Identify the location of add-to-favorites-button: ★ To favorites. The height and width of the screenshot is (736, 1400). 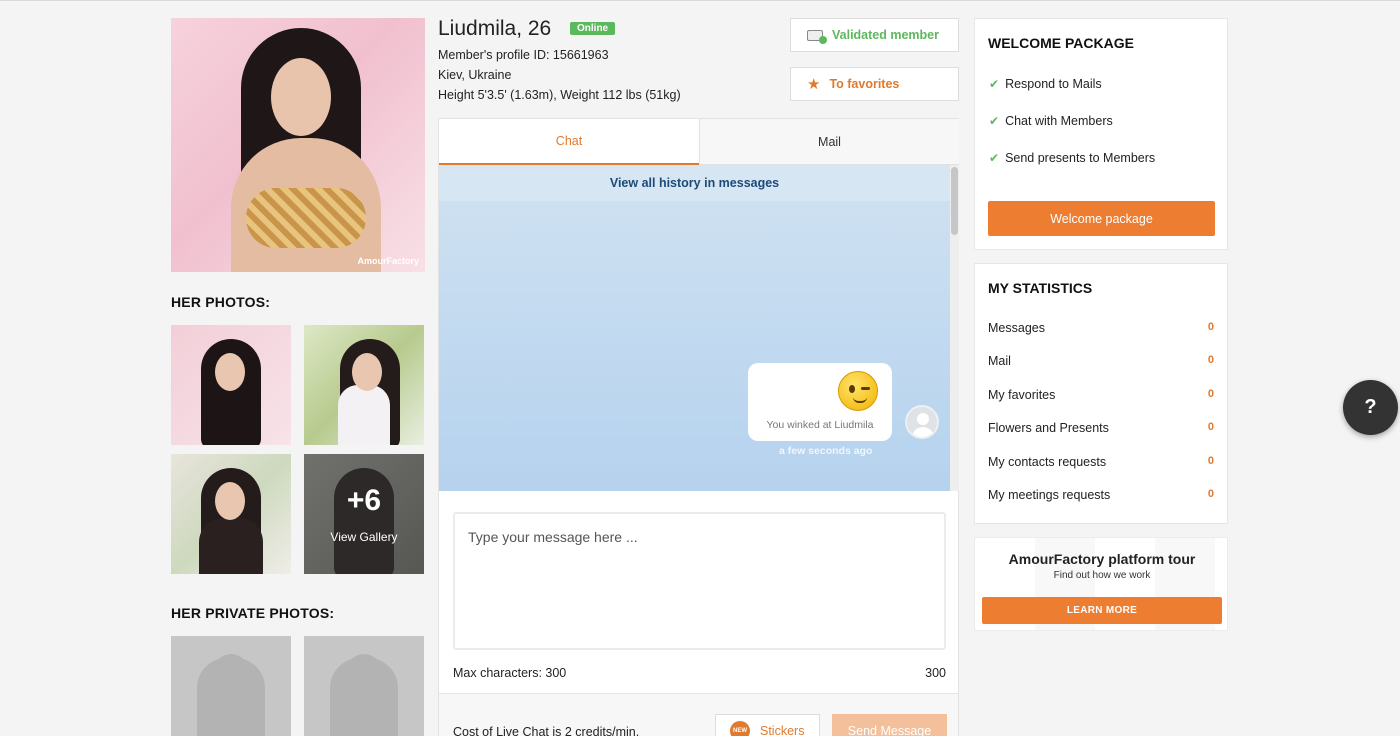
(874, 84).